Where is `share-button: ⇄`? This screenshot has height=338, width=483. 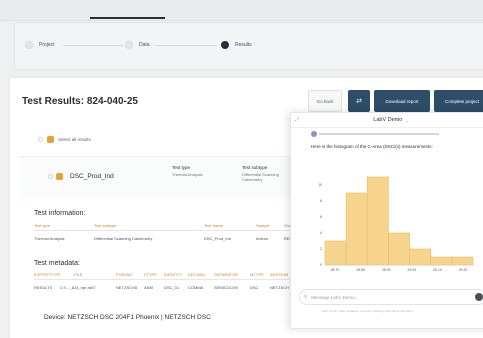
share-button: ⇄ is located at coordinates (359, 101).